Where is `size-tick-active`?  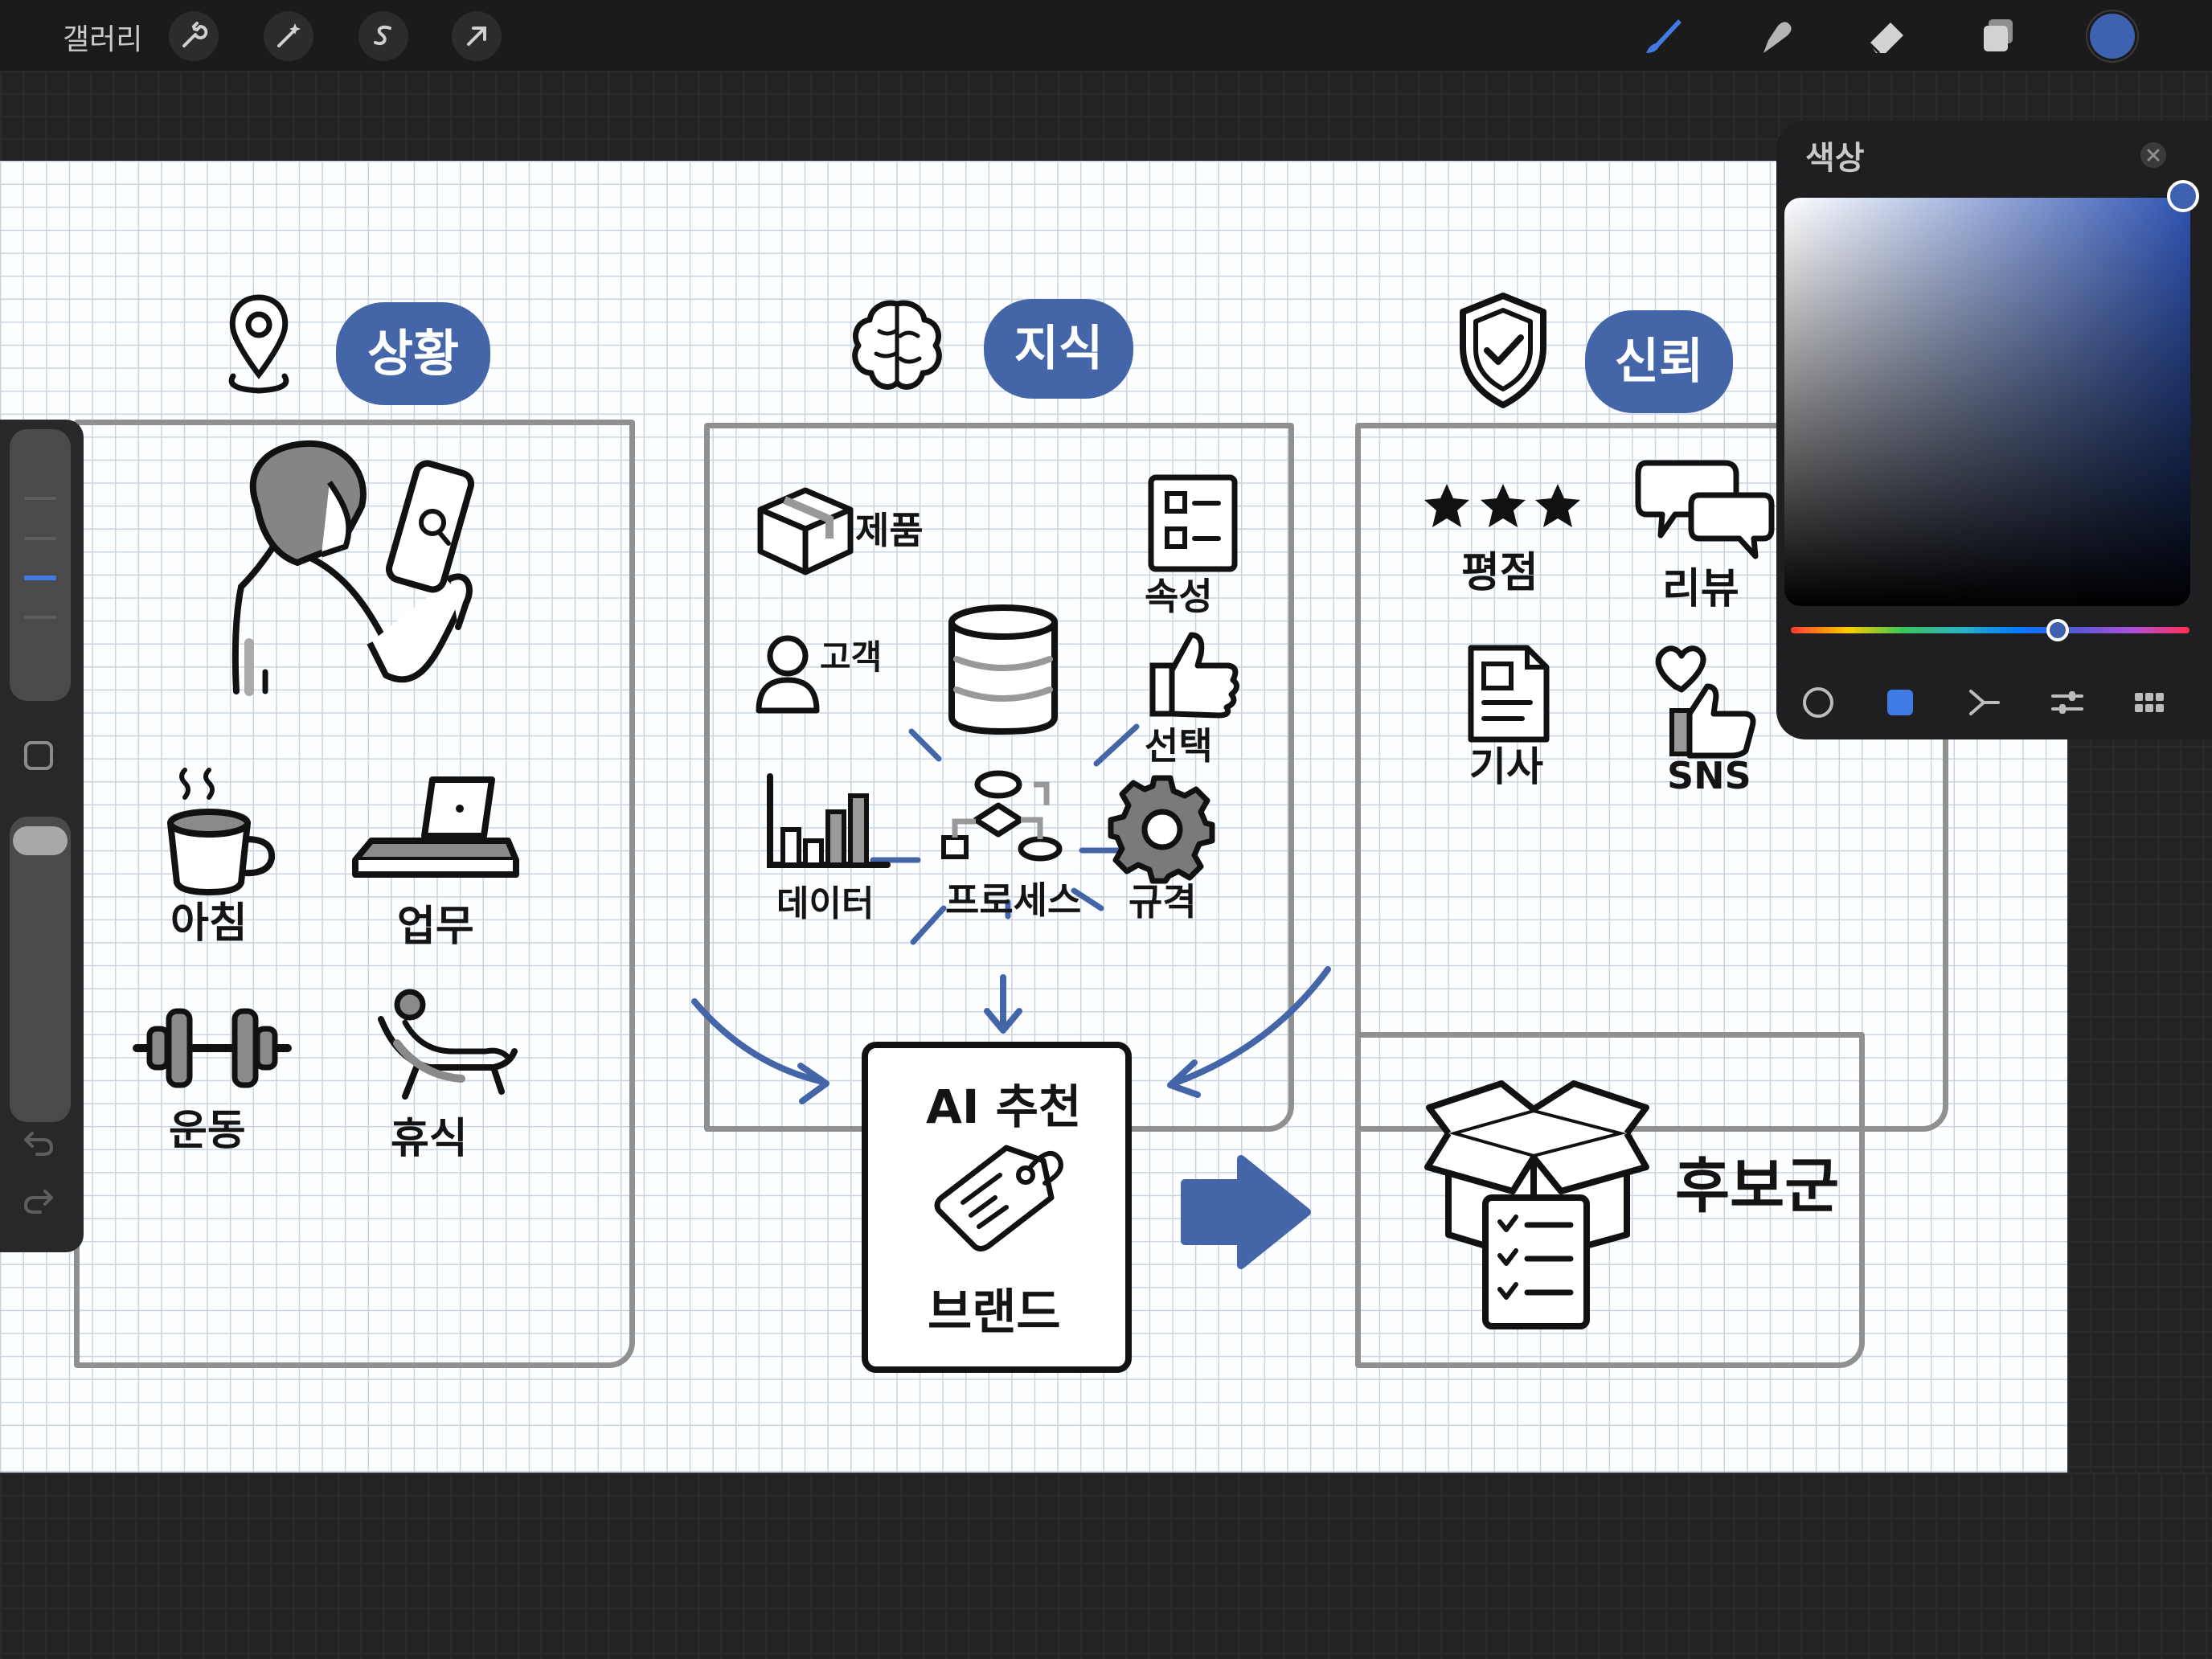
size-tick-active is located at coordinates (40, 578).